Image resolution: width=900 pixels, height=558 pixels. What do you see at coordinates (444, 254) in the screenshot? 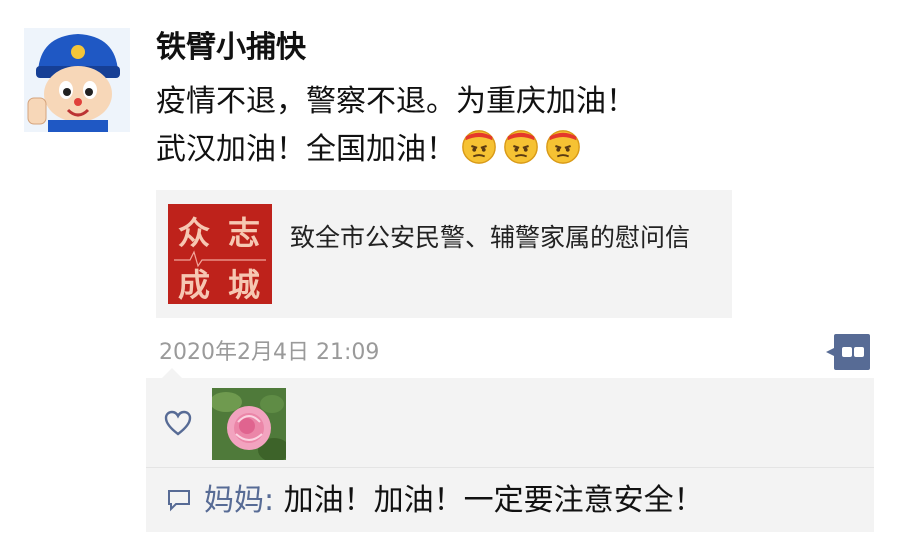
I see `shared-link-card: 众 志 成 城 致全市公安民警、辅警家属的慰问信` at bounding box center [444, 254].